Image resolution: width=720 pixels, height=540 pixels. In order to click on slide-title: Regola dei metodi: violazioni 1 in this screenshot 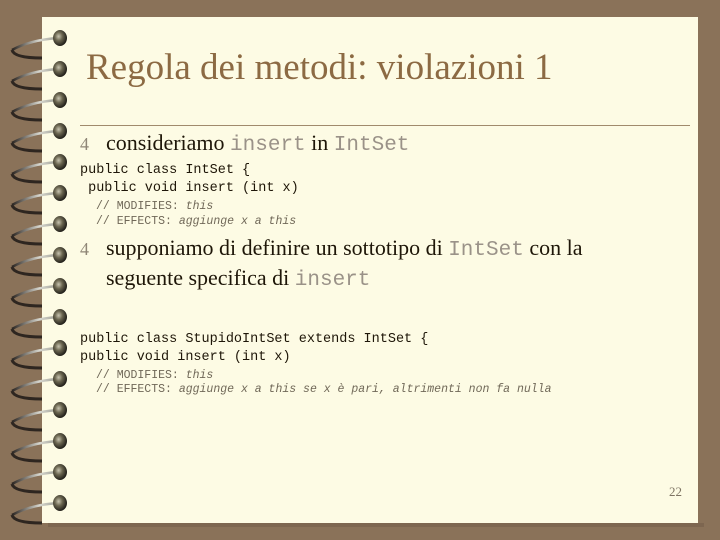, I will do `click(319, 67)`.